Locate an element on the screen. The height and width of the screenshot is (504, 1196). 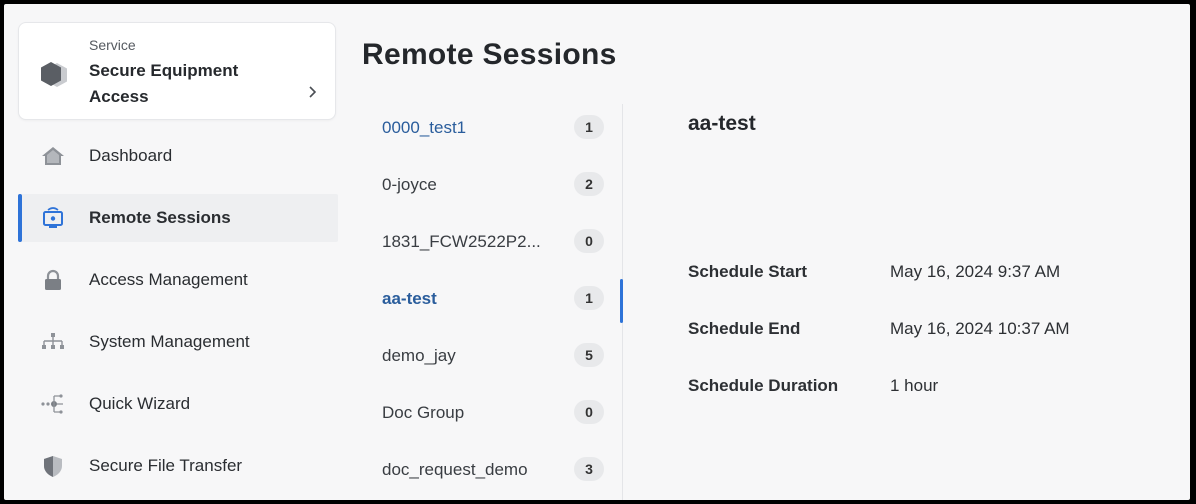
sidebar-item-access-management: Access Management is located at coordinates (178, 280).